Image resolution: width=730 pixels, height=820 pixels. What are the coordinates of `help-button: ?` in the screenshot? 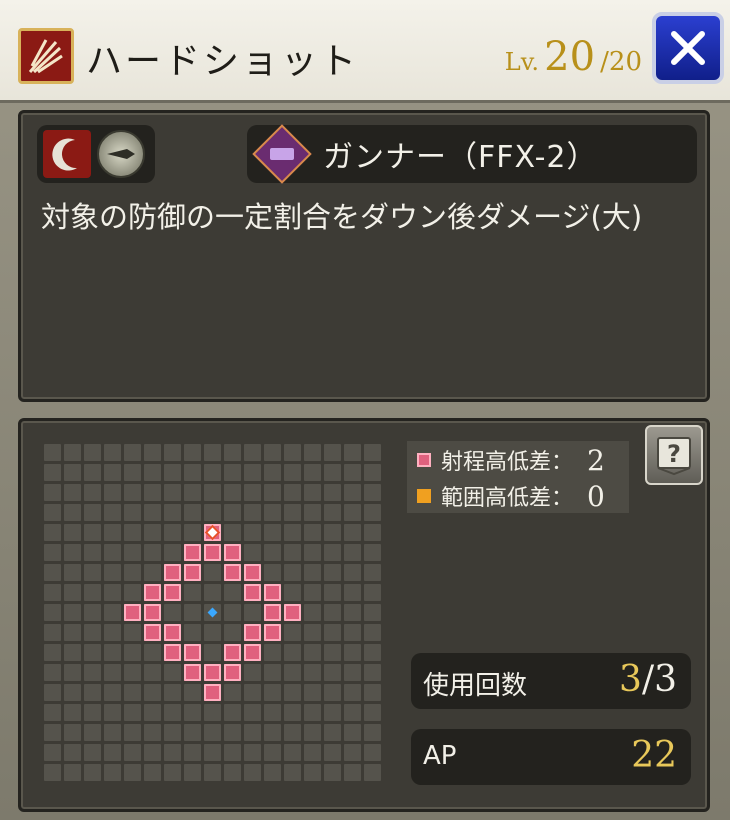 It's located at (674, 455).